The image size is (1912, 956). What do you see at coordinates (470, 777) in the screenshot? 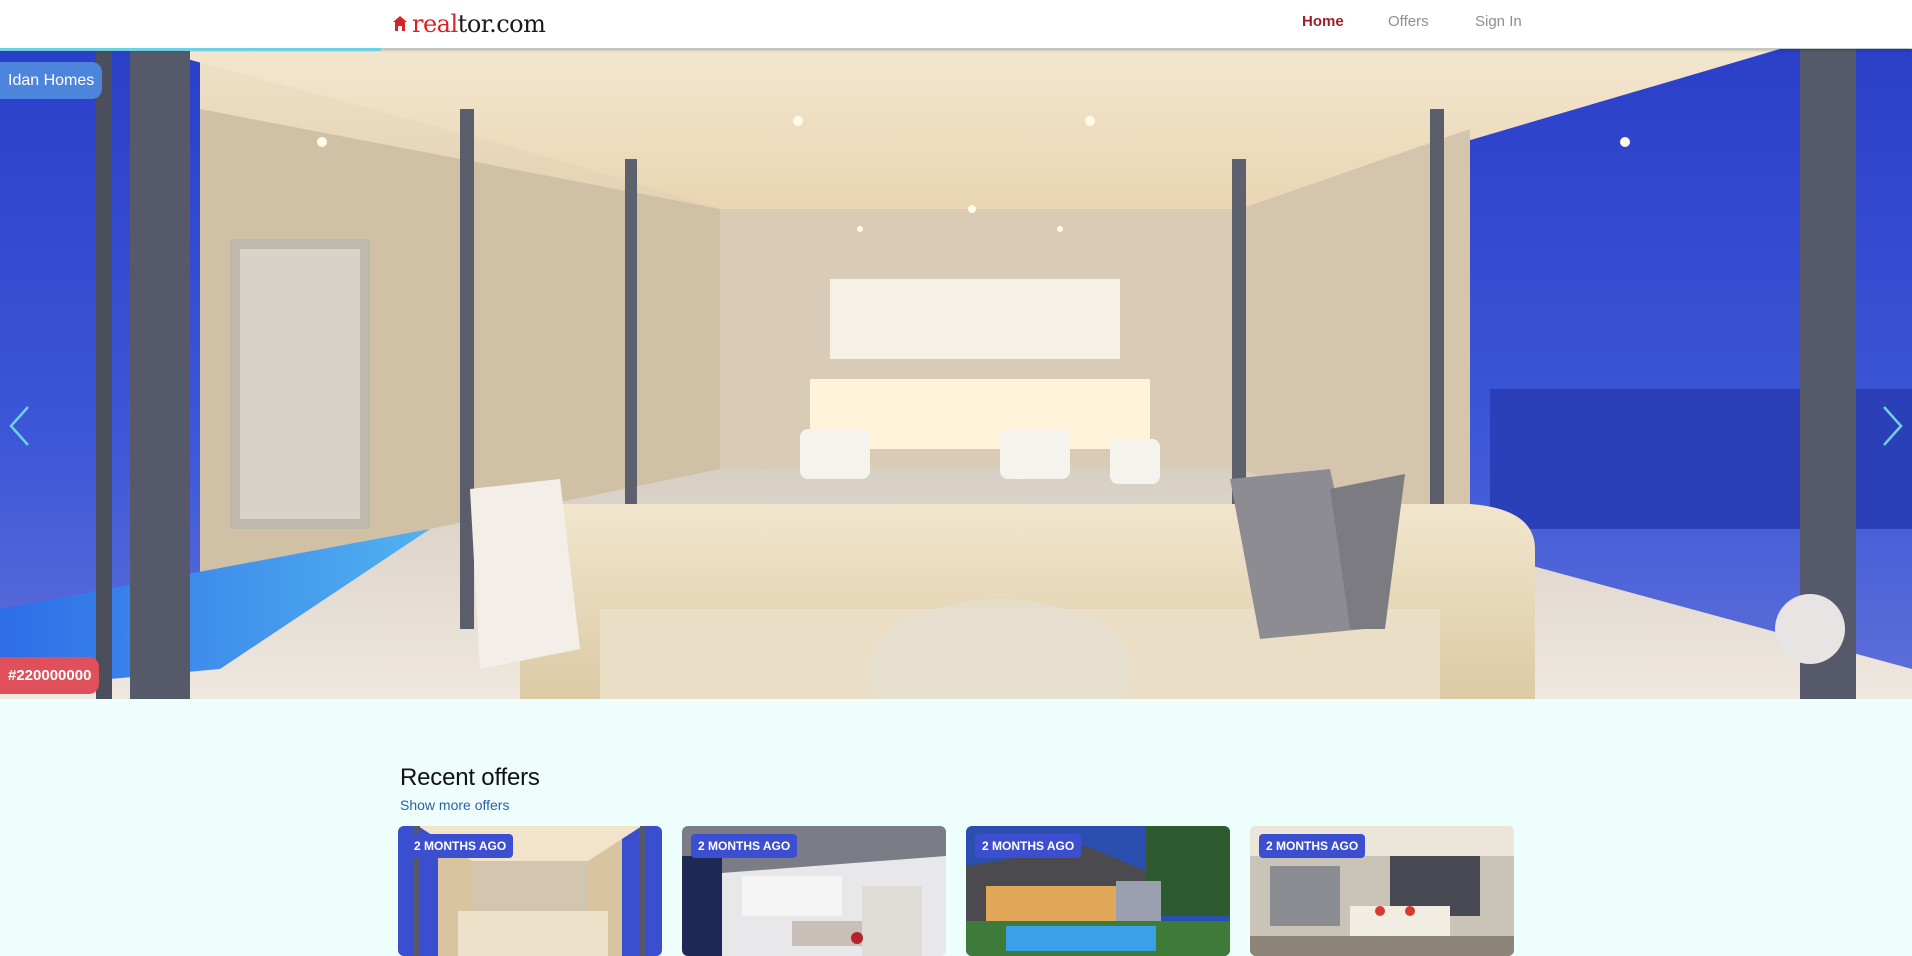
I see `recent-offers-title: Recent offers` at bounding box center [470, 777].